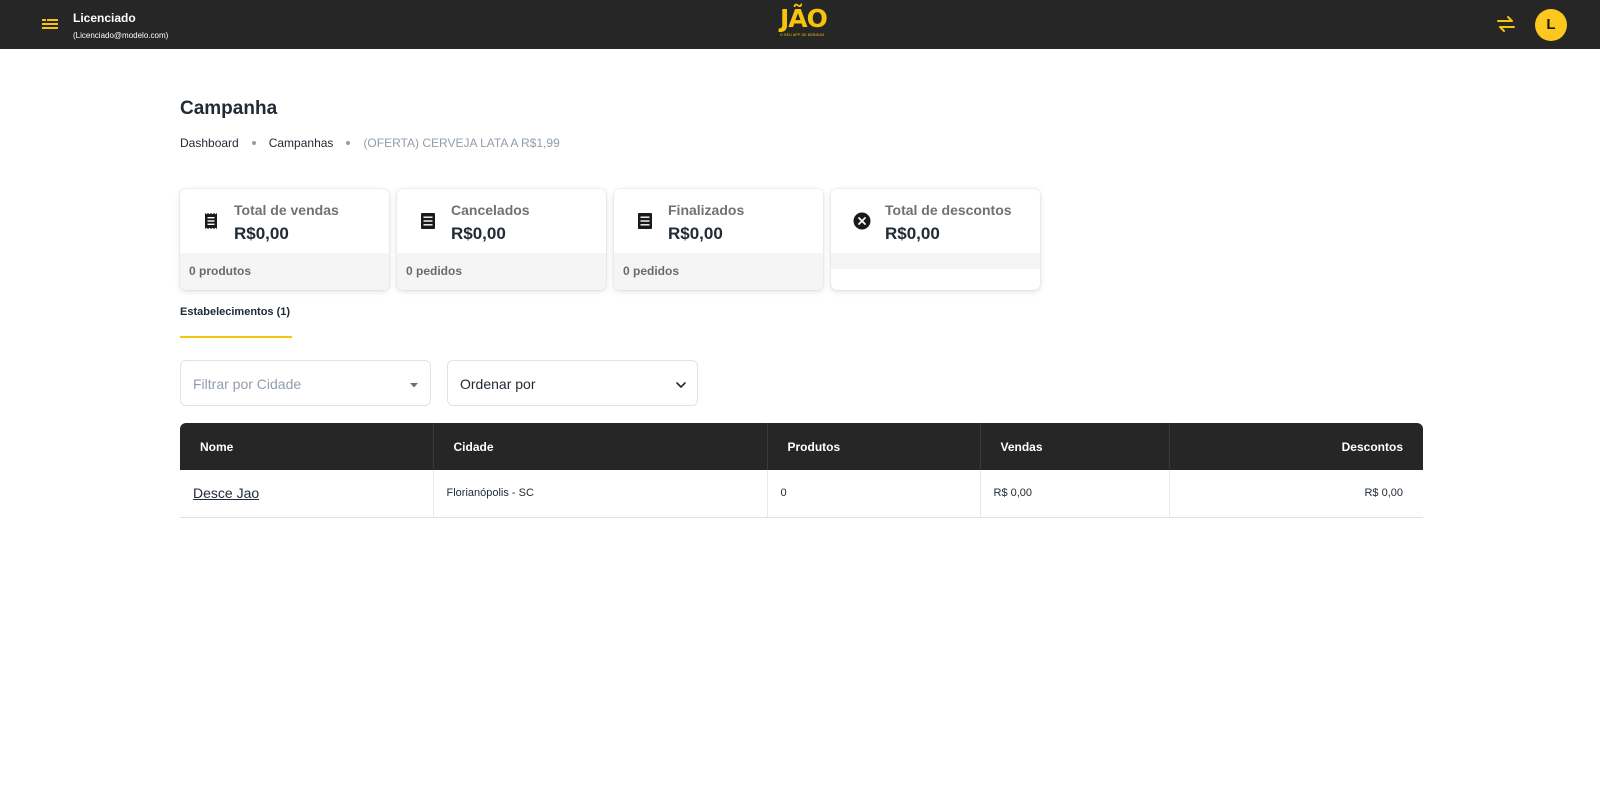  I want to click on cell-produtos: 0, so click(873, 494).